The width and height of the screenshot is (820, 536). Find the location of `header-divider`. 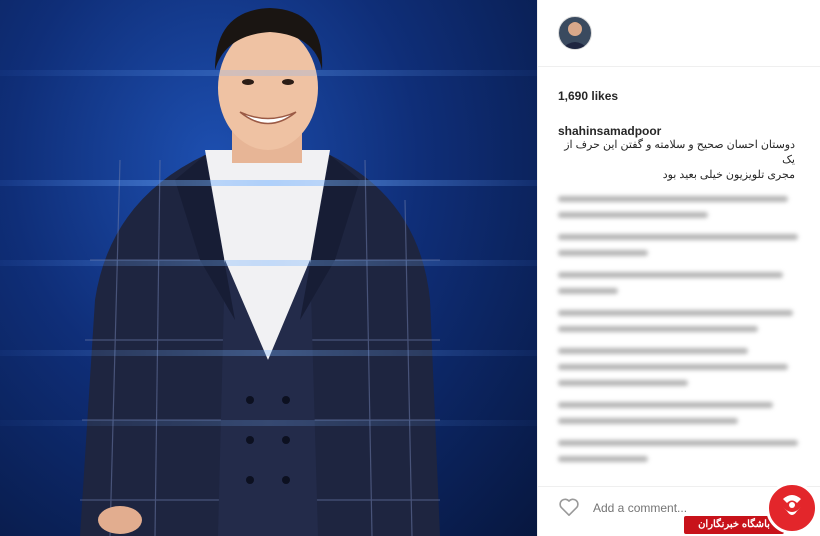

header-divider is located at coordinates (679, 66).